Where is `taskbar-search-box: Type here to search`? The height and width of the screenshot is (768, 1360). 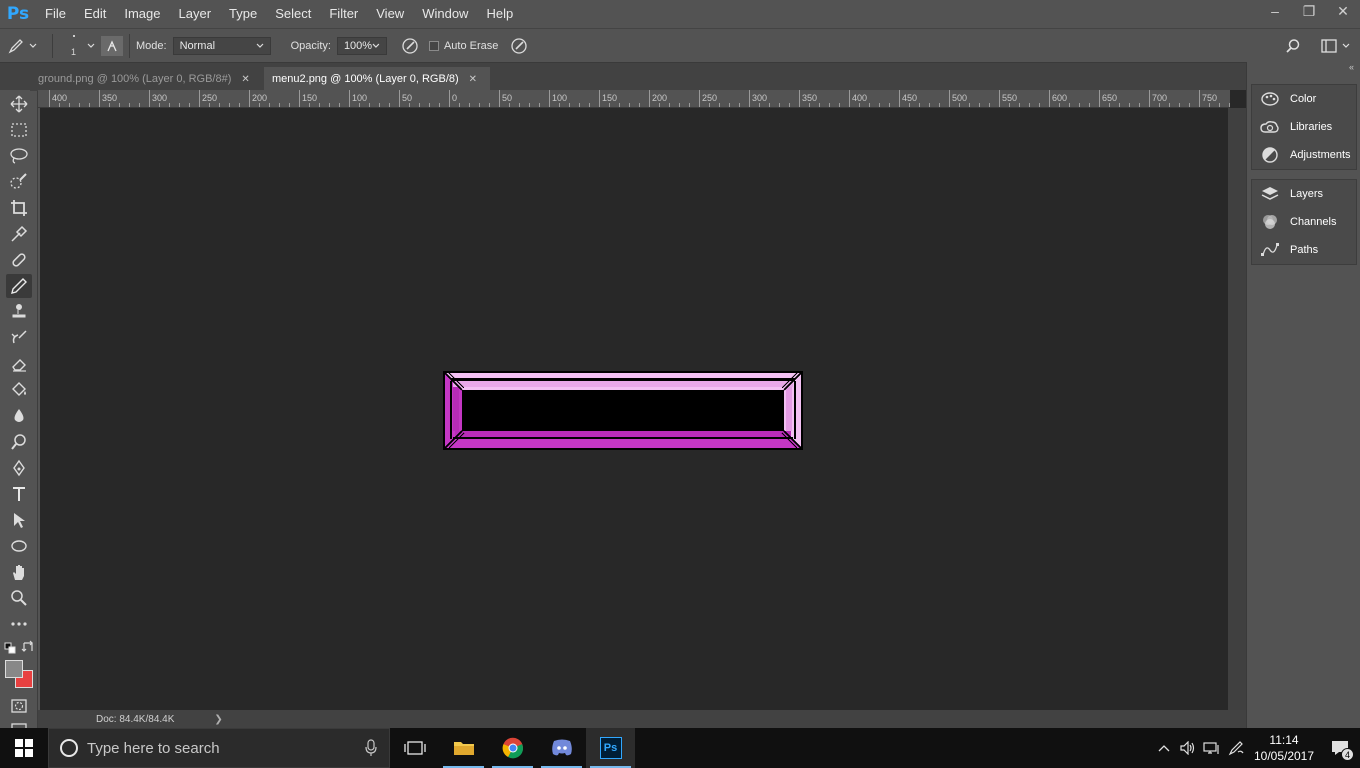
taskbar-search-box: Type here to search is located at coordinates (219, 748).